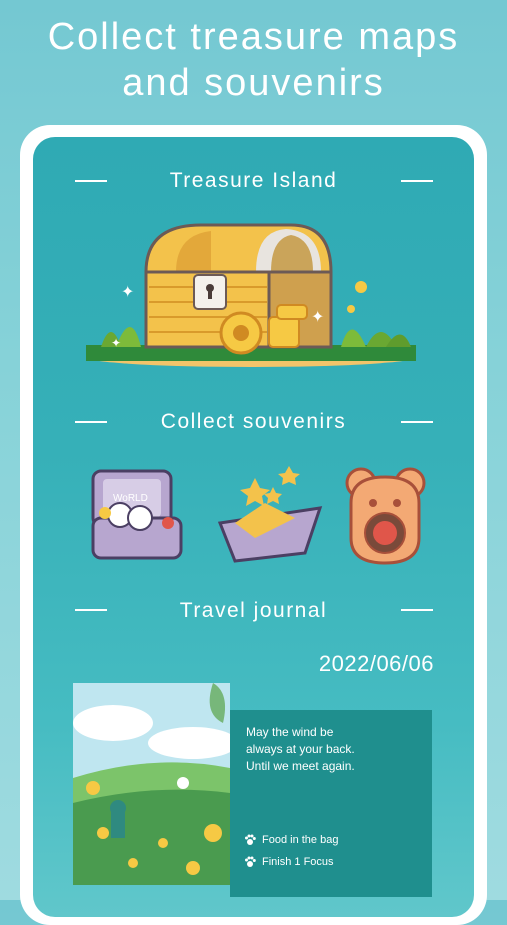  Describe the element at coordinates (251, 292) in the screenshot. I see `treasure-chest-icon: ✦ ✦ ✦` at that location.